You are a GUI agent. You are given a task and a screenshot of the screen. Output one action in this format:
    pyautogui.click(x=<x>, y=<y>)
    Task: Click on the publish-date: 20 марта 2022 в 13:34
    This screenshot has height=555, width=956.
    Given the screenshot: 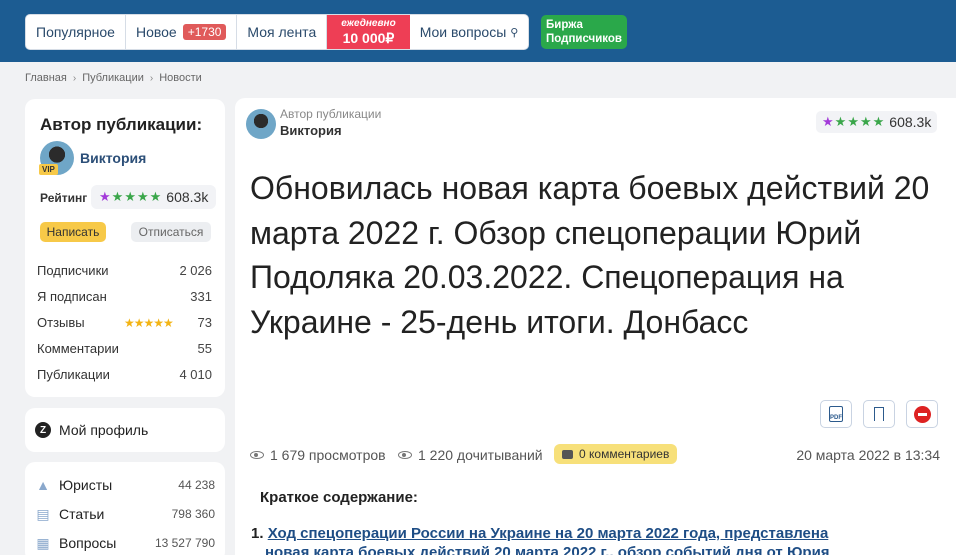 What is the action you would take?
    pyautogui.click(x=868, y=455)
    